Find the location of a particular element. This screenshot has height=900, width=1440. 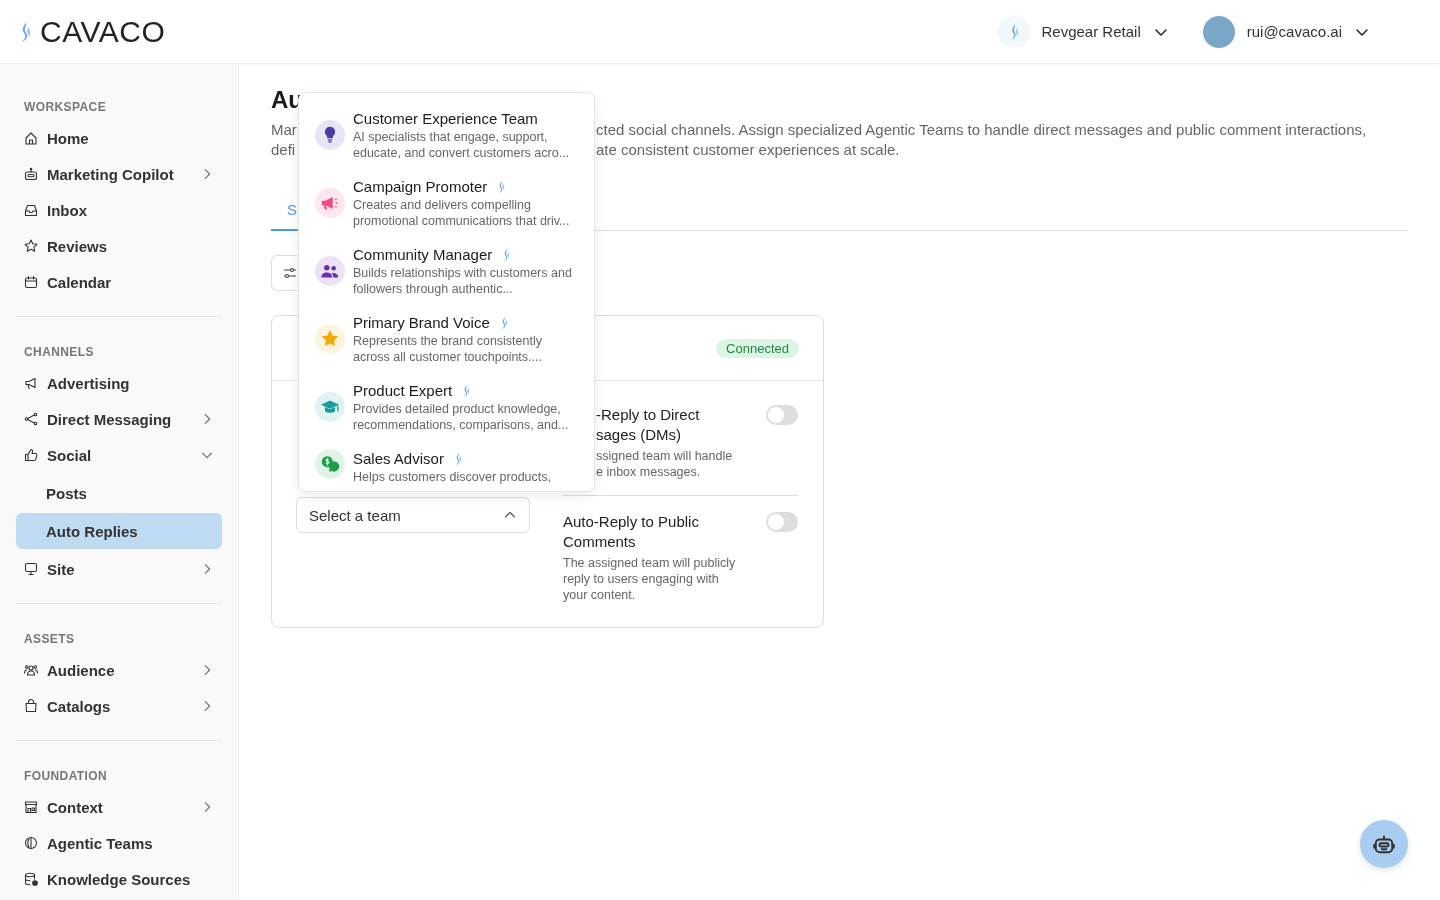

sidebar-subitem: Posts is located at coordinates (119, 493).